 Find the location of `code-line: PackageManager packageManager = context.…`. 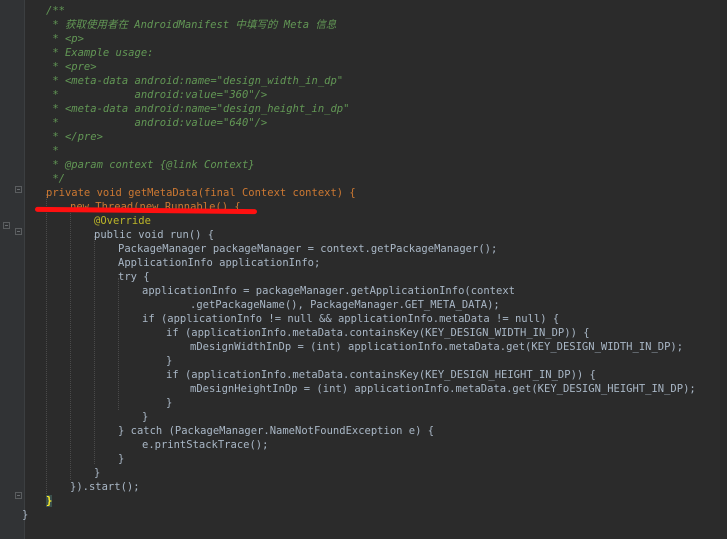

code-line: PackageManager packageManager = context.… is located at coordinates (307, 249).